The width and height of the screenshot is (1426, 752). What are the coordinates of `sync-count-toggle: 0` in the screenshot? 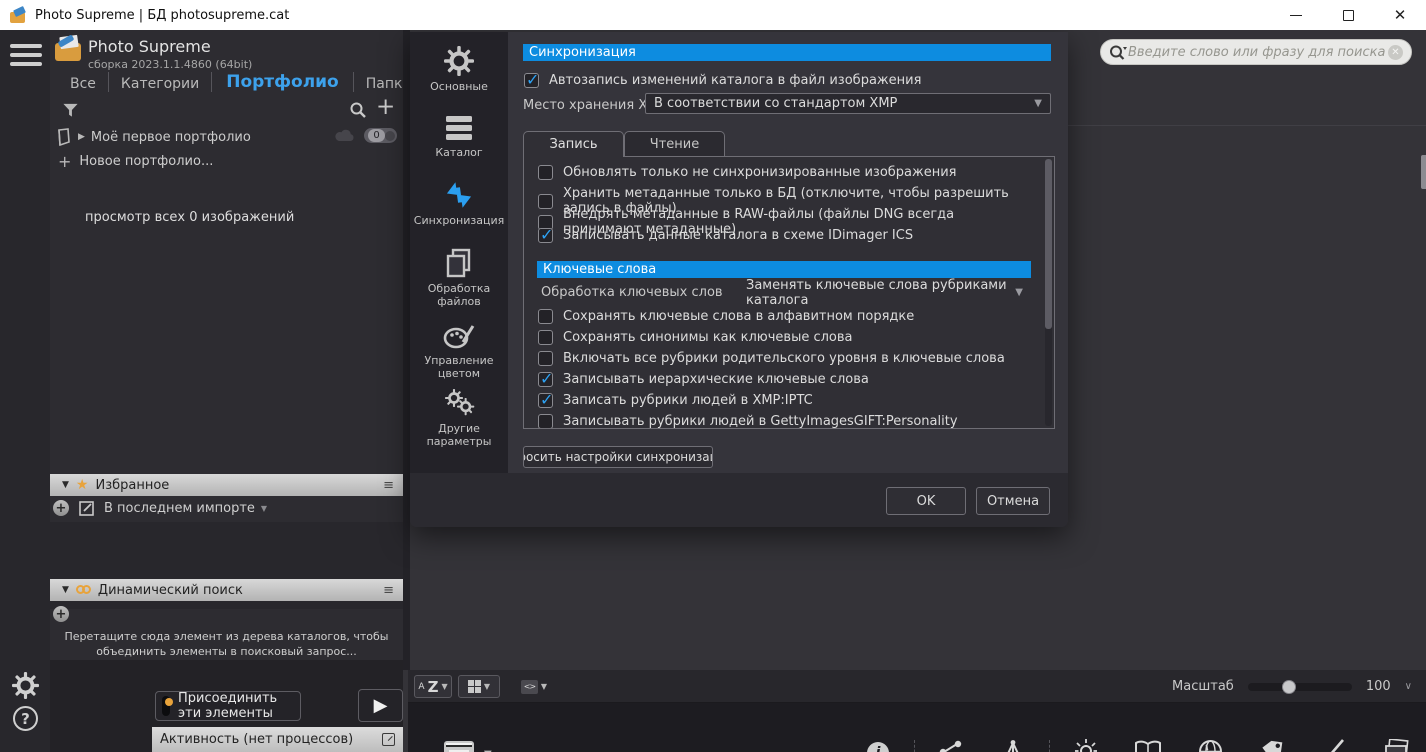 It's located at (380, 135).